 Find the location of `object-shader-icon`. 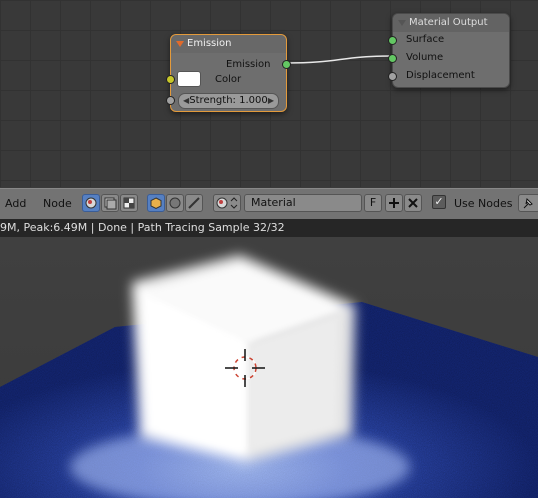

object-shader-icon is located at coordinates (156, 203).